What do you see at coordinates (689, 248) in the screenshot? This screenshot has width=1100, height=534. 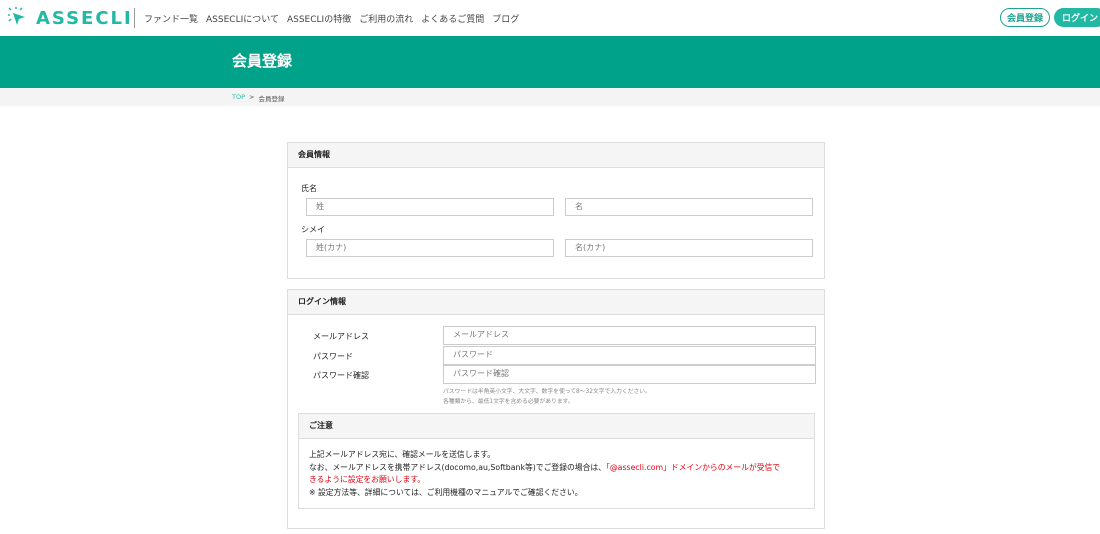 I see `first-kana-input: 名(カナ)` at bounding box center [689, 248].